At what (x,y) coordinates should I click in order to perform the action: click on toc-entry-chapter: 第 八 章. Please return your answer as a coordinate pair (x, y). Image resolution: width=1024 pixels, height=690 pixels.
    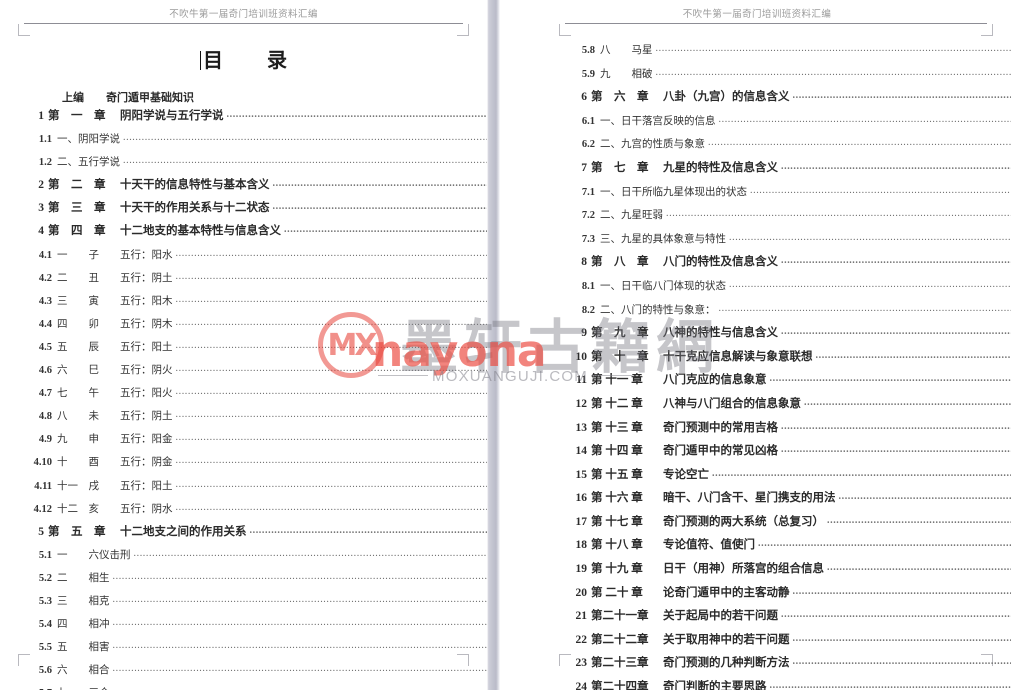
    Looking at the image, I should click on (620, 262).